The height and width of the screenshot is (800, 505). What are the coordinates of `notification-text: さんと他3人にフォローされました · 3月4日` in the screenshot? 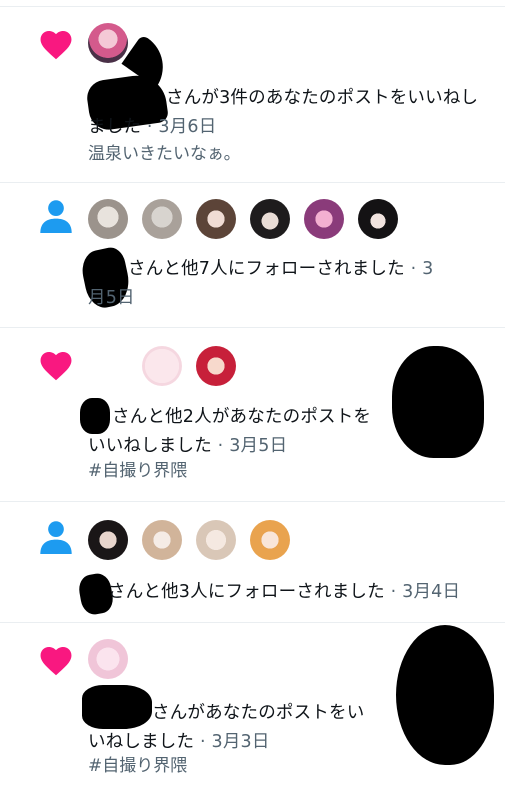 It's located at (284, 592).